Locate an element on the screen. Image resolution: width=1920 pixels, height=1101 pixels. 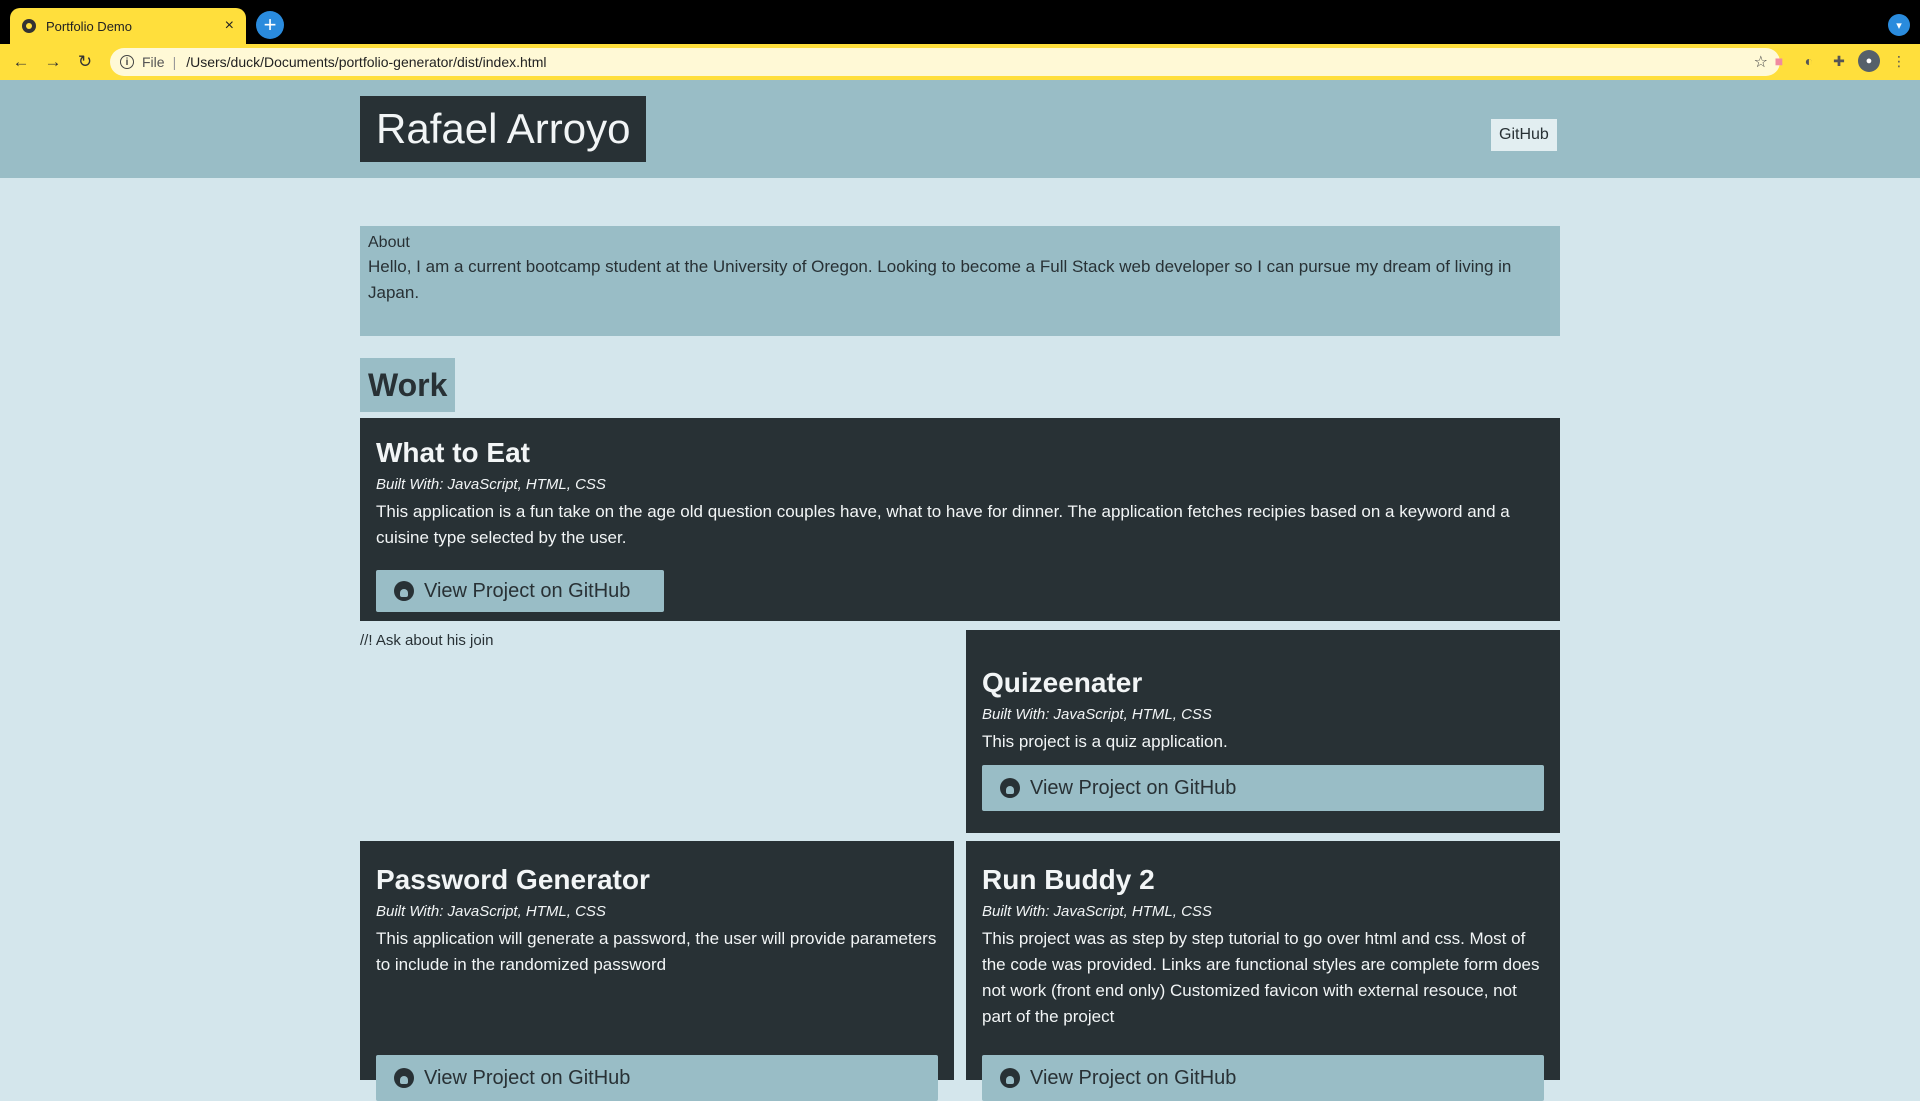
comment-note: //! Ask about his join is located at coordinates (427, 640).